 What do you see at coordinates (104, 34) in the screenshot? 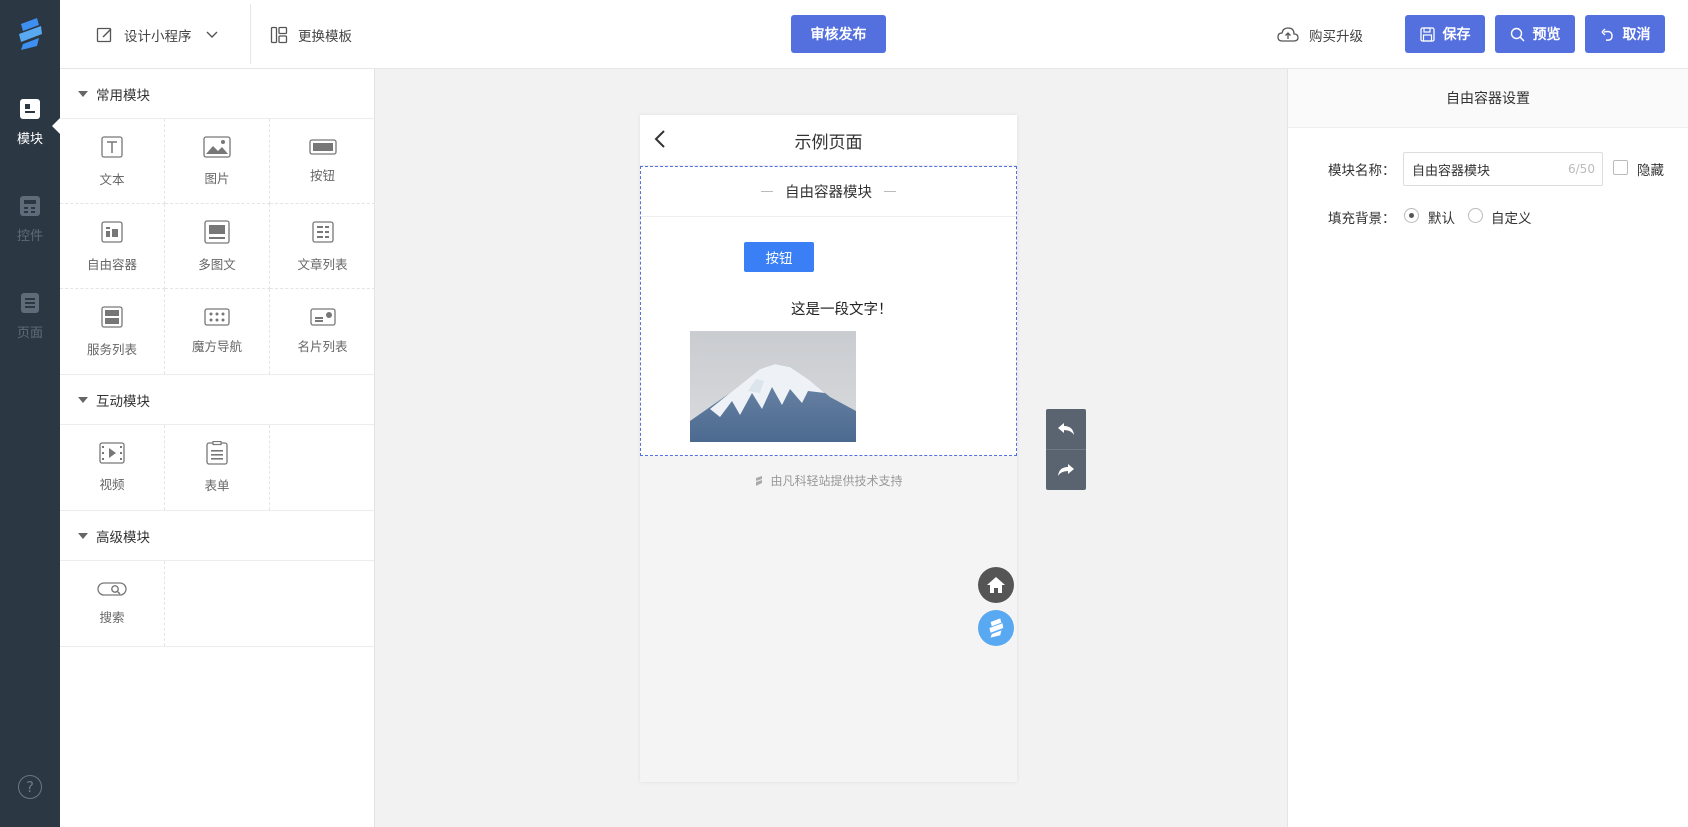
I see `edit-icon` at bounding box center [104, 34].